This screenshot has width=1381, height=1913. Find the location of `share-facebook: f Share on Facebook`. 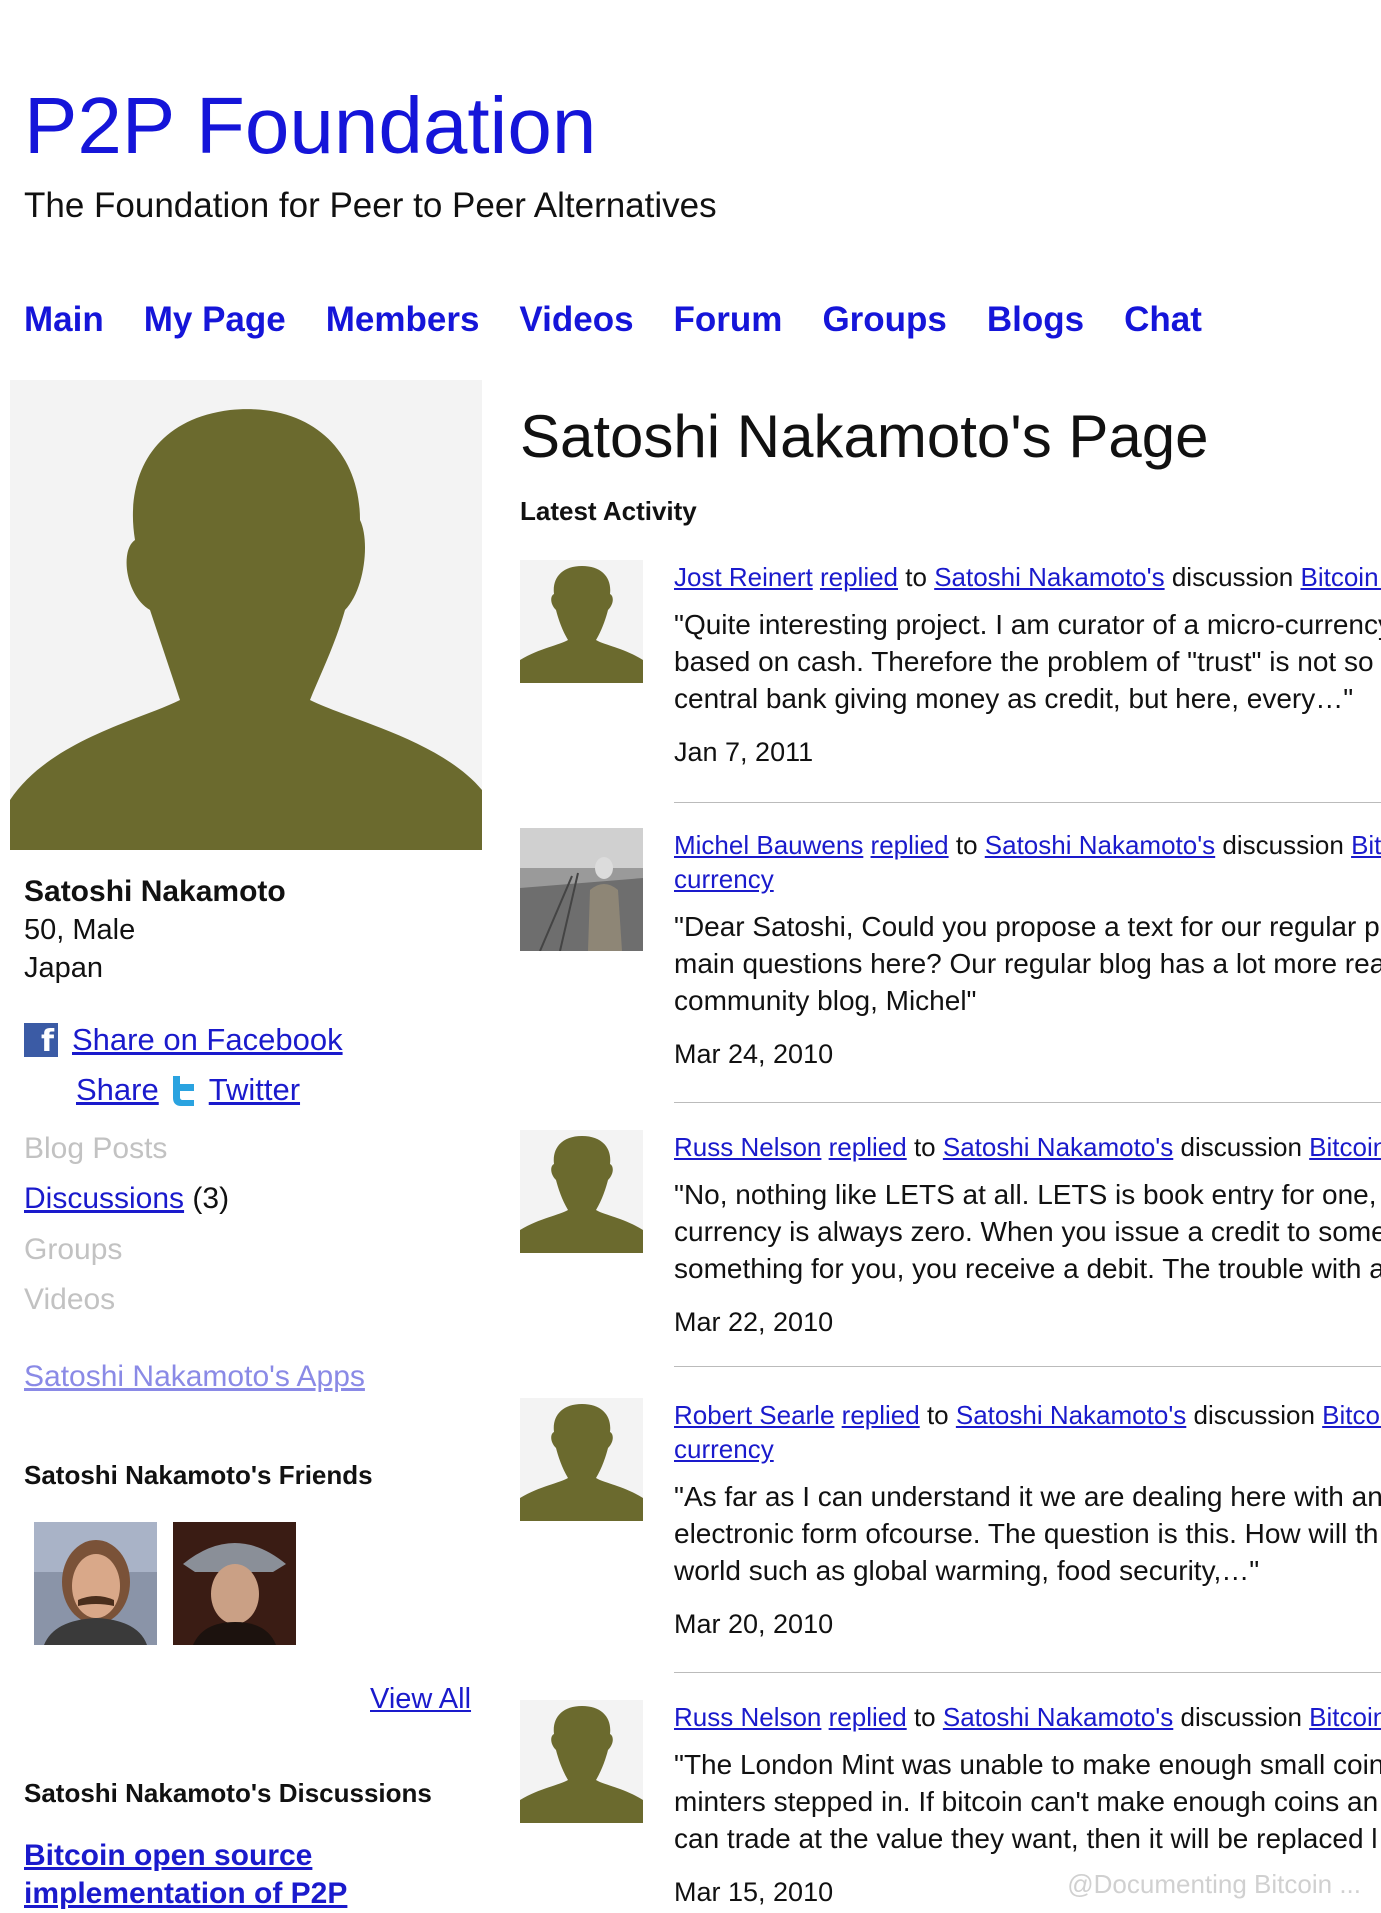

share-facebook: f Share on Facebook is located at coordinates (183, 1040).